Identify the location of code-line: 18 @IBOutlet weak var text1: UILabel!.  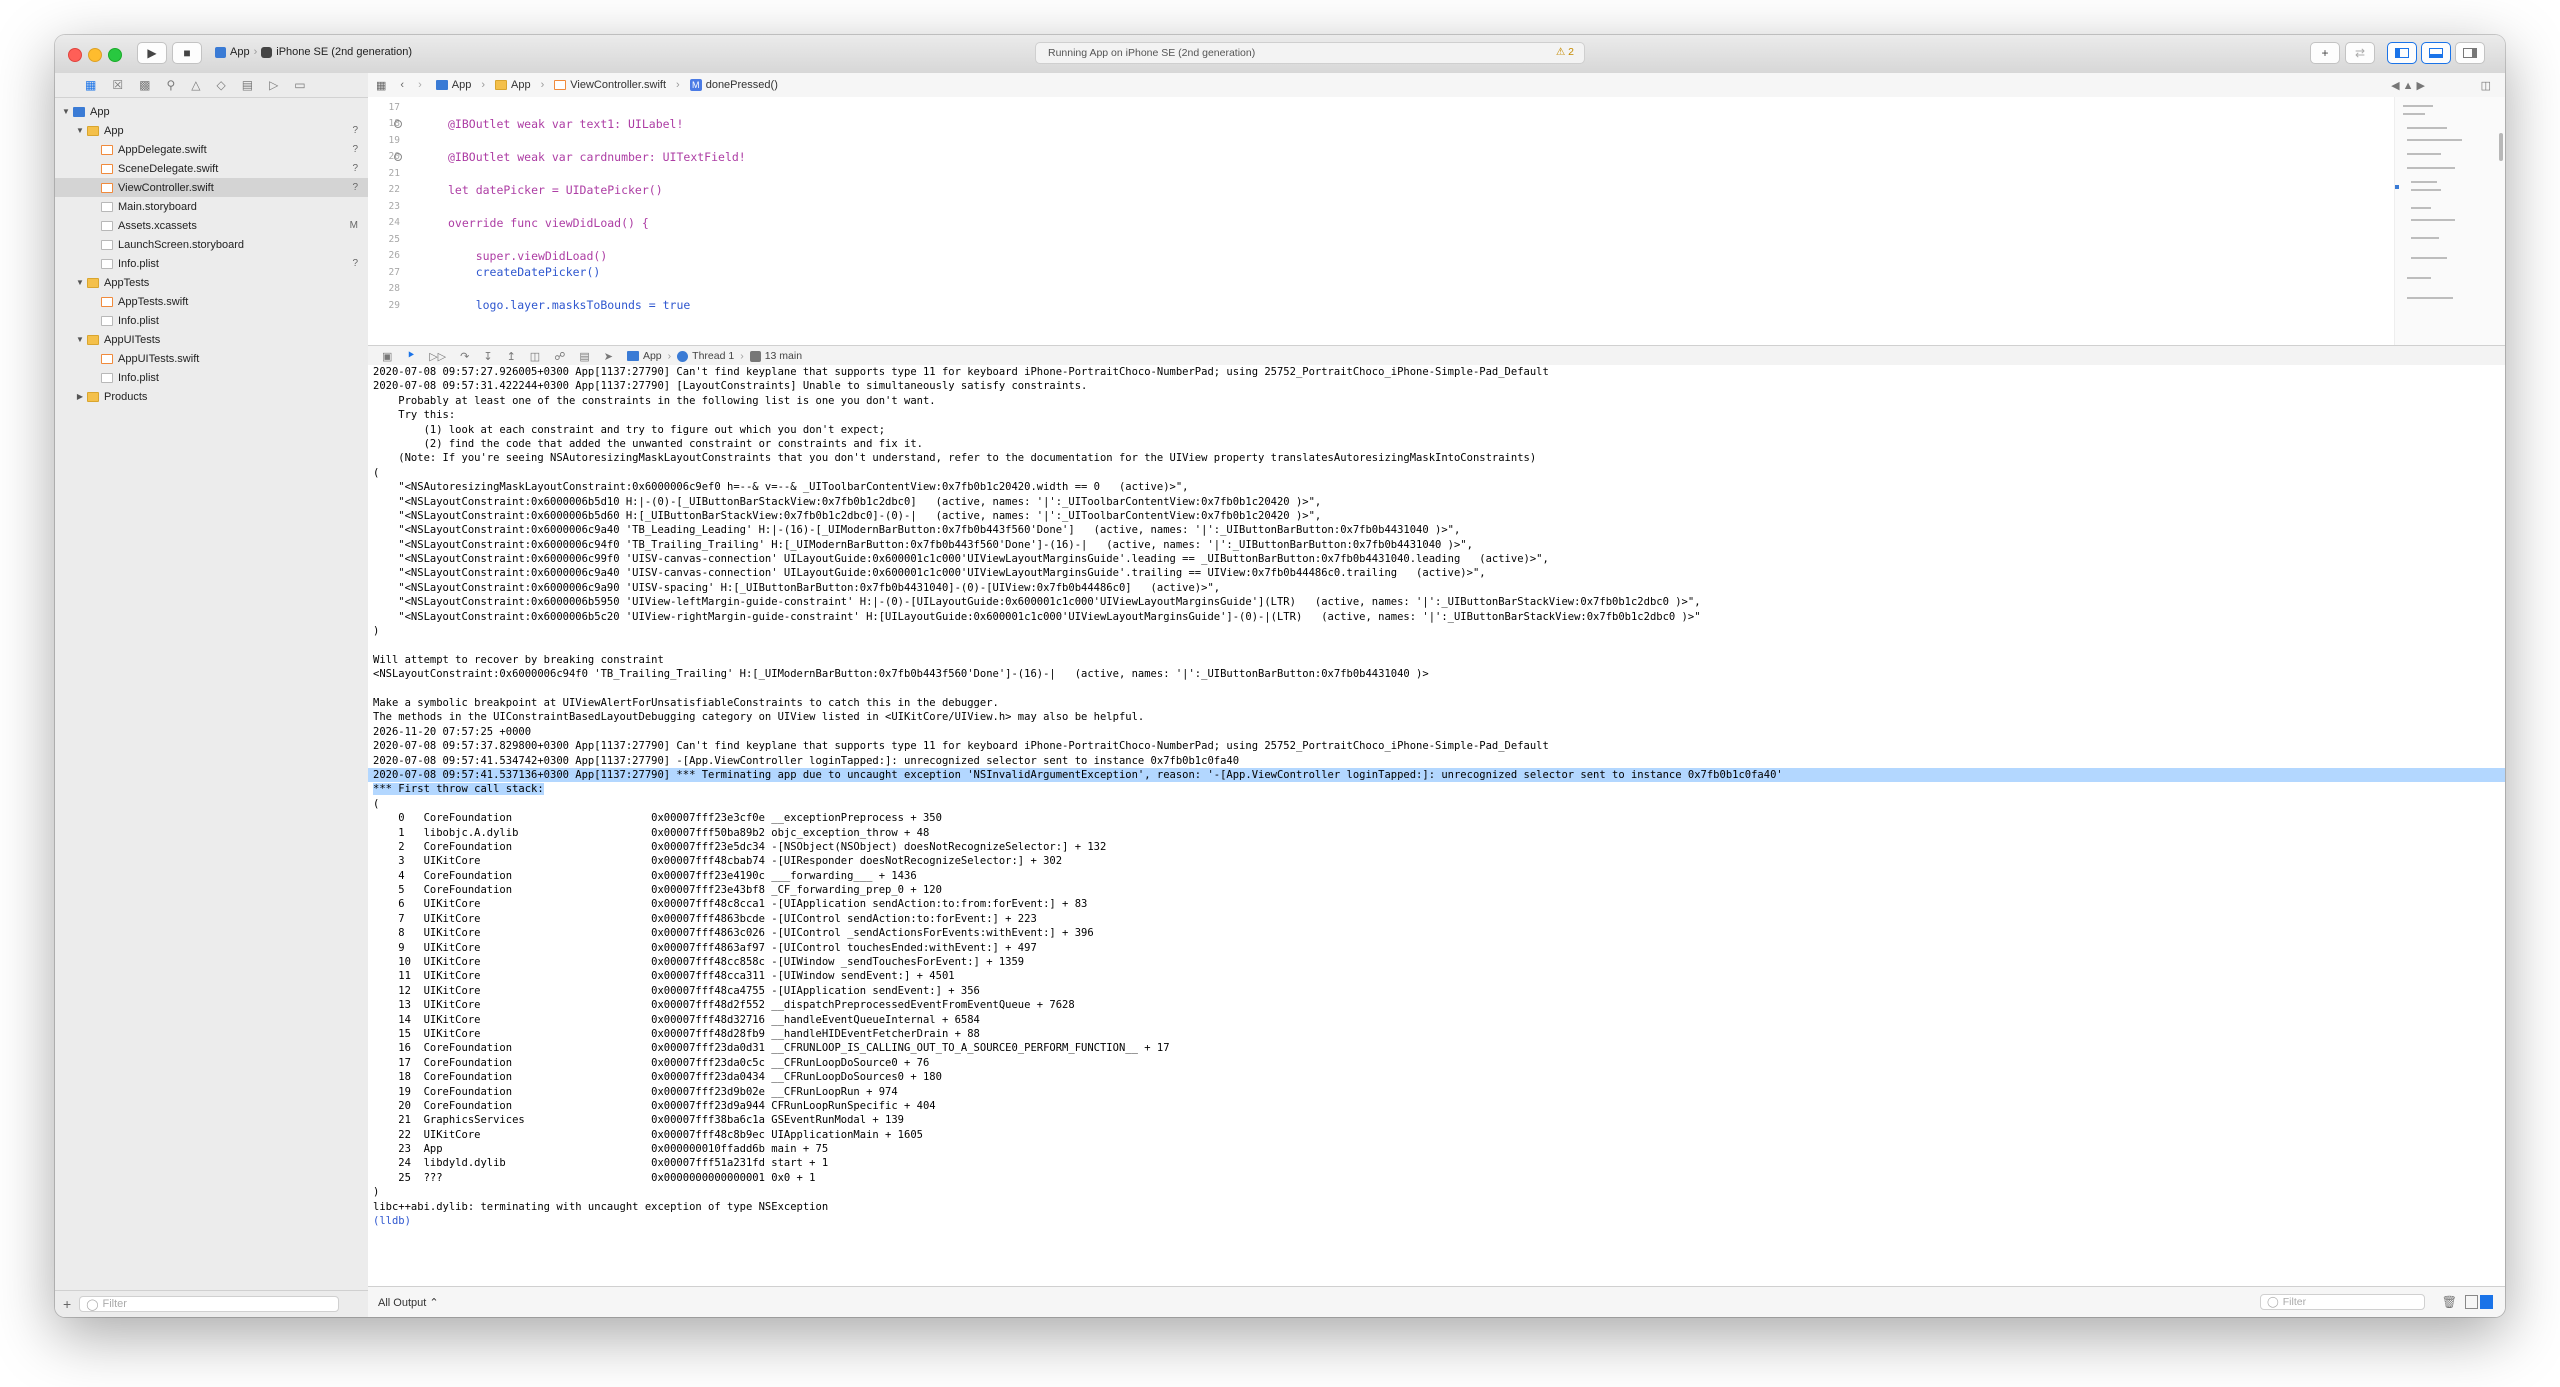
(1436, 124).